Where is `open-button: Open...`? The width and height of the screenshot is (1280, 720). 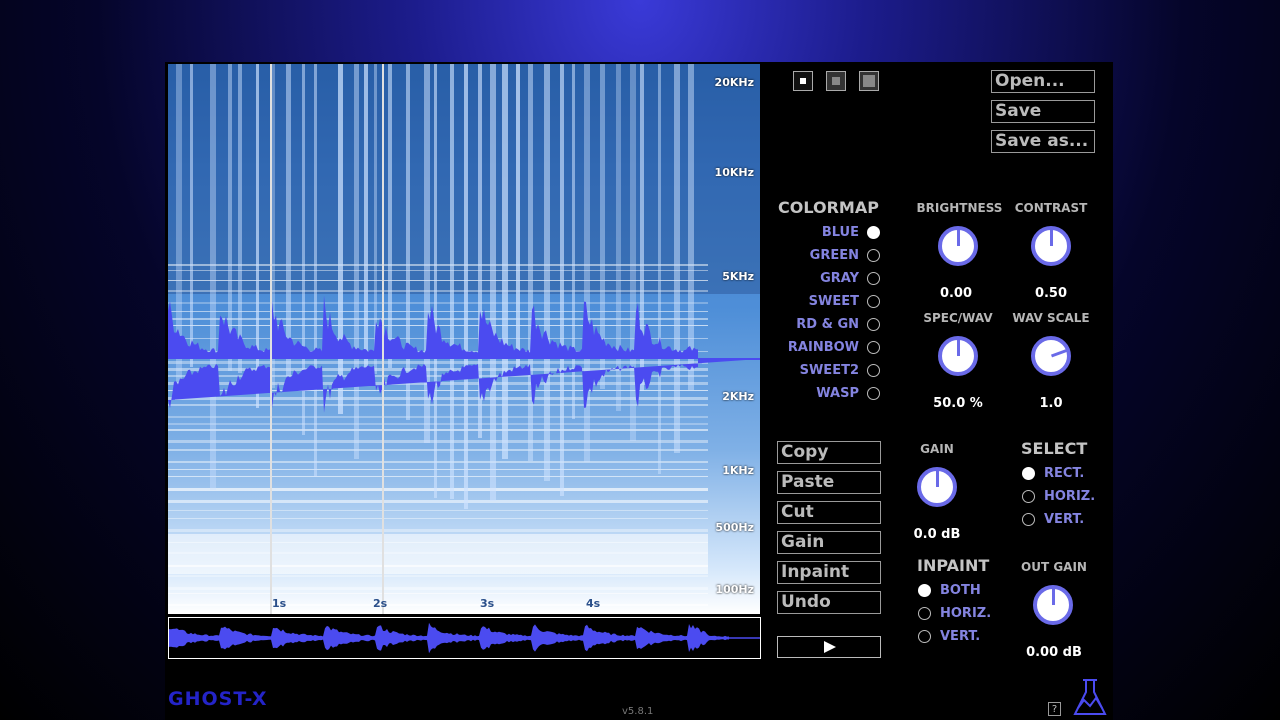
open-button: Open... is located at coordinates (1043, 81).